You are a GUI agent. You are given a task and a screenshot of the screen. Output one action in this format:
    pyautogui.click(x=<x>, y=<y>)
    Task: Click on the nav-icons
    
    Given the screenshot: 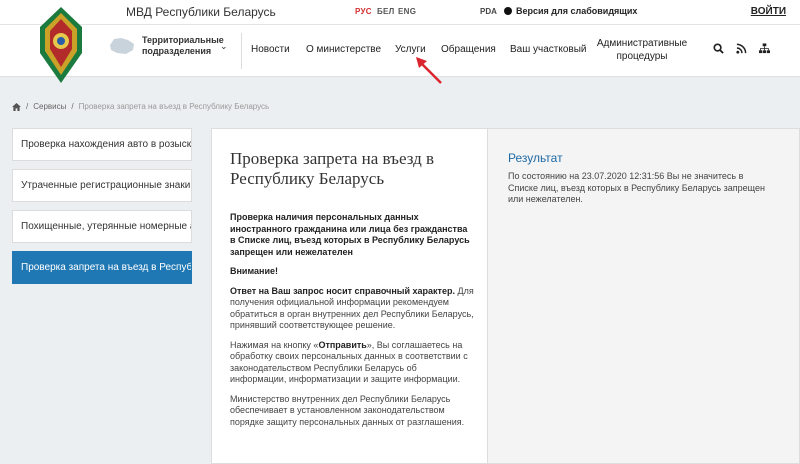 What is the action you would take?
    pyautogui.click(x=741, y=48)
    